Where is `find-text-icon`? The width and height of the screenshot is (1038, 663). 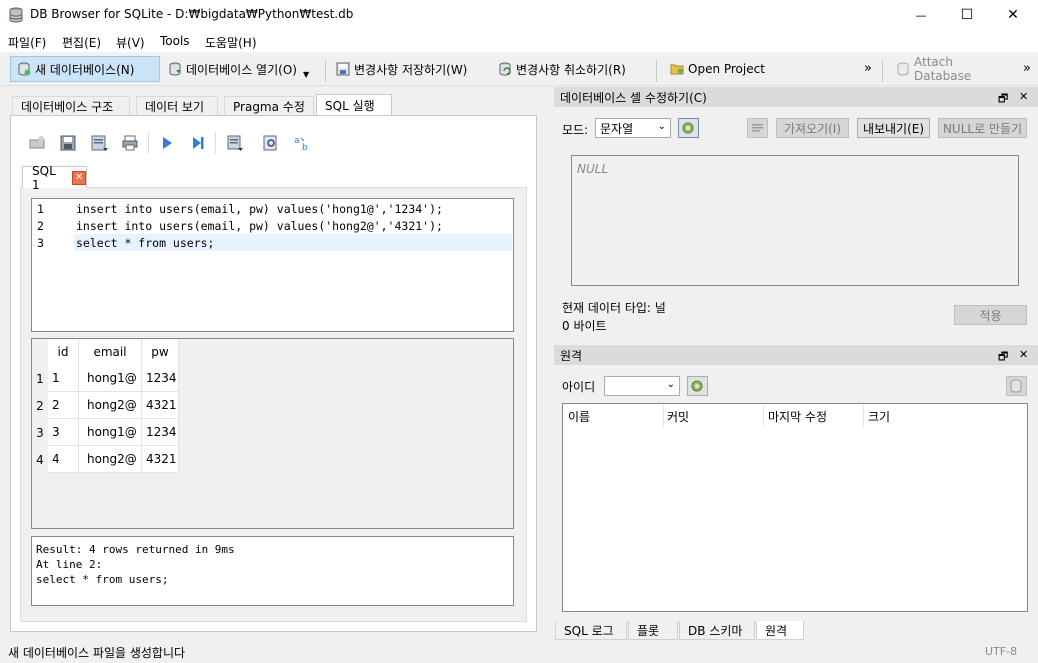
find-text-icon is located at coordinates (271, 143).